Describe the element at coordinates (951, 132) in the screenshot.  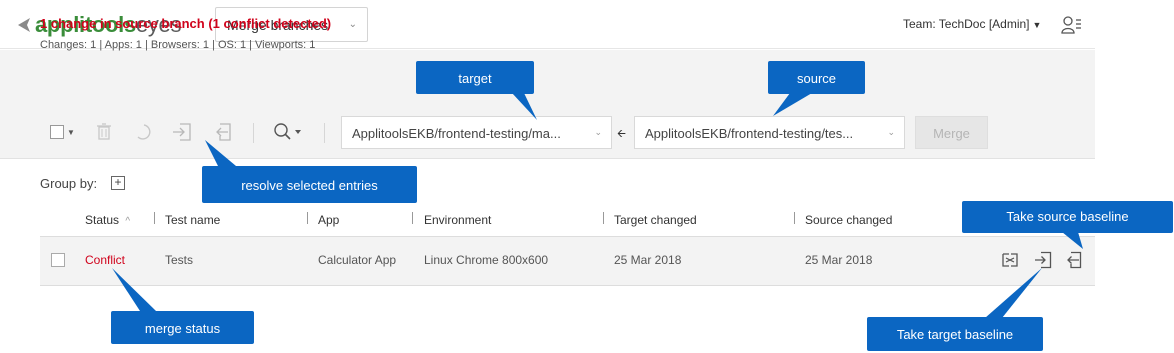
I see `merge-button: Merge` at that location.